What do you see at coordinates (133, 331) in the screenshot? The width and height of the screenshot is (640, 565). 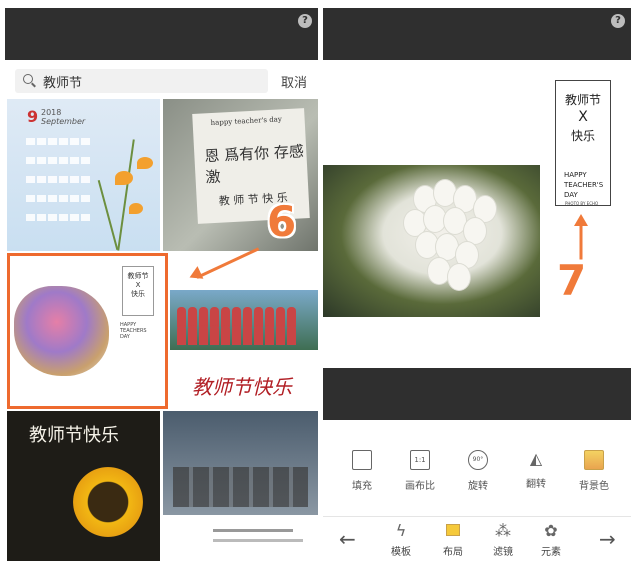 I see `label-card-english: HAPPY TEACHERS DAY` at bounding box center [133, 331].